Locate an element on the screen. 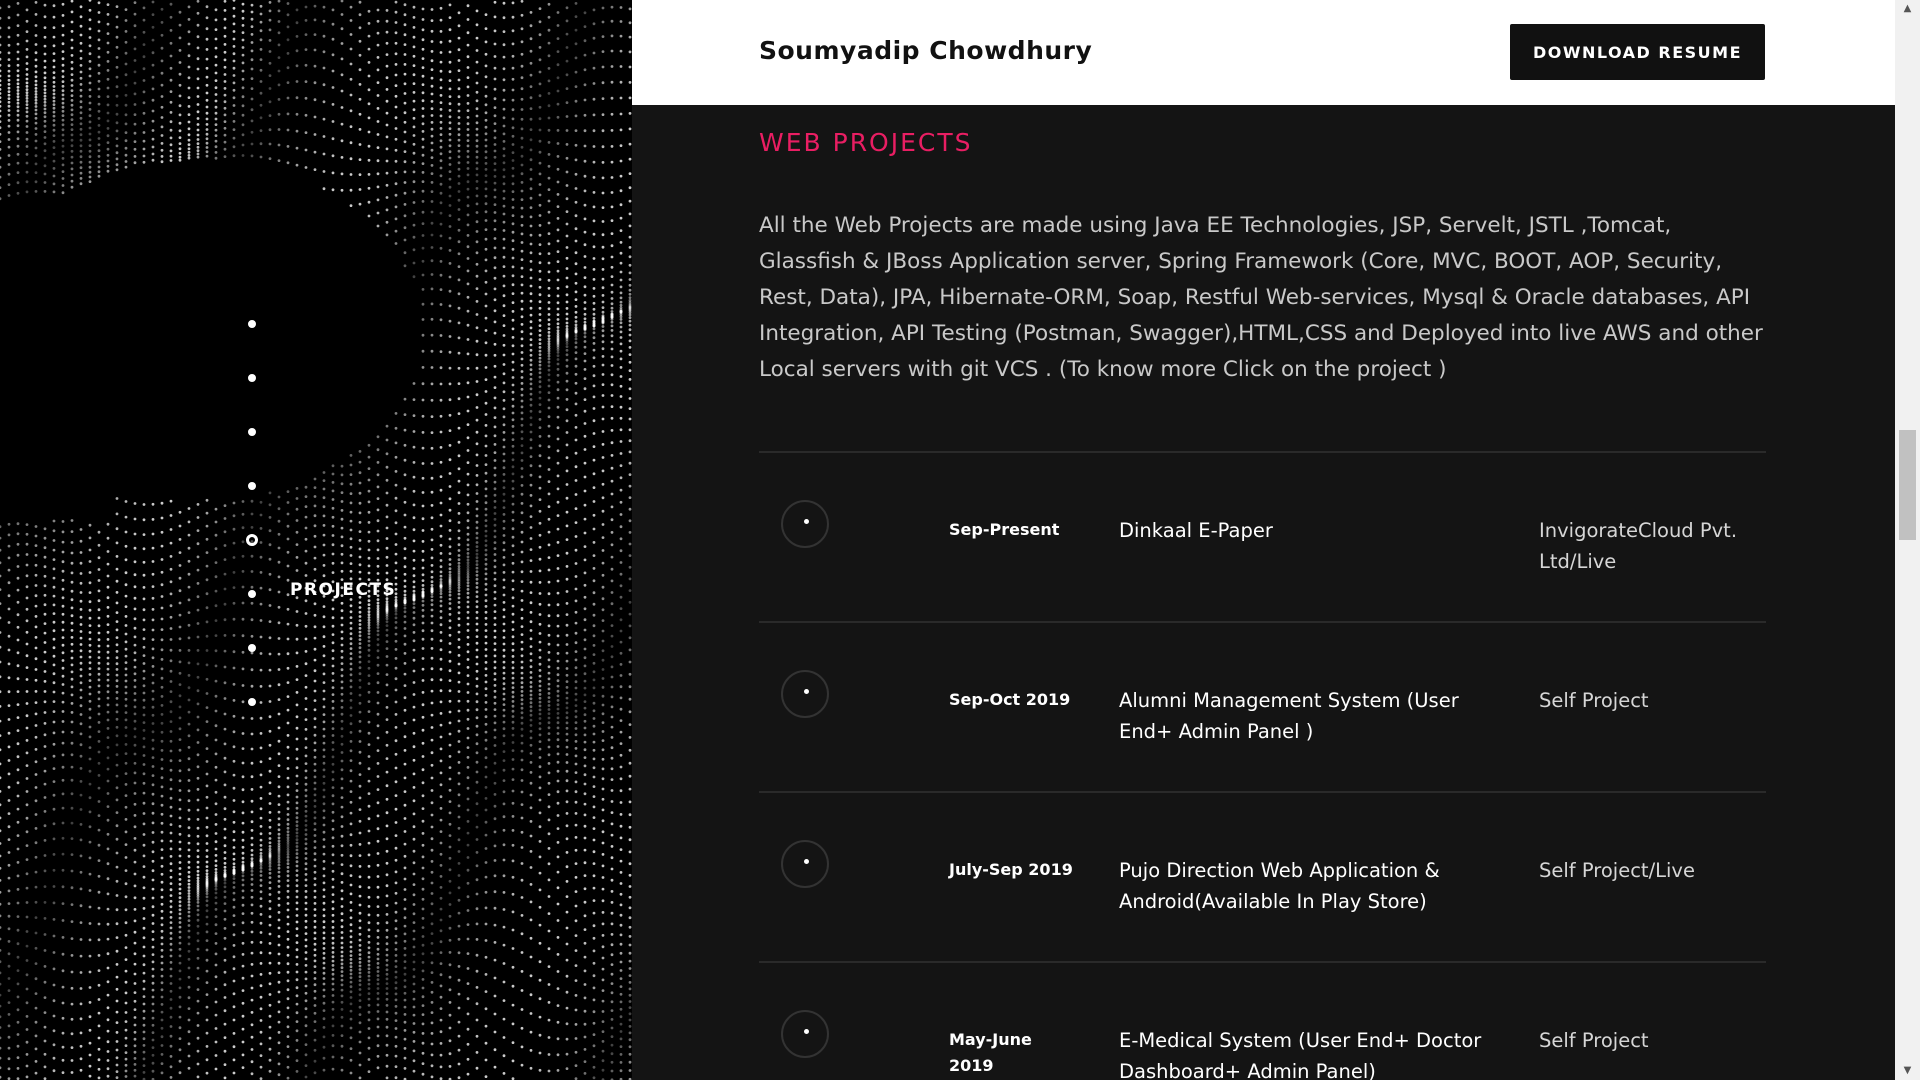 This screenshot has height=1080, width=1920. nav-label-projects: PROJECTS is located at coordinates (343, 590).